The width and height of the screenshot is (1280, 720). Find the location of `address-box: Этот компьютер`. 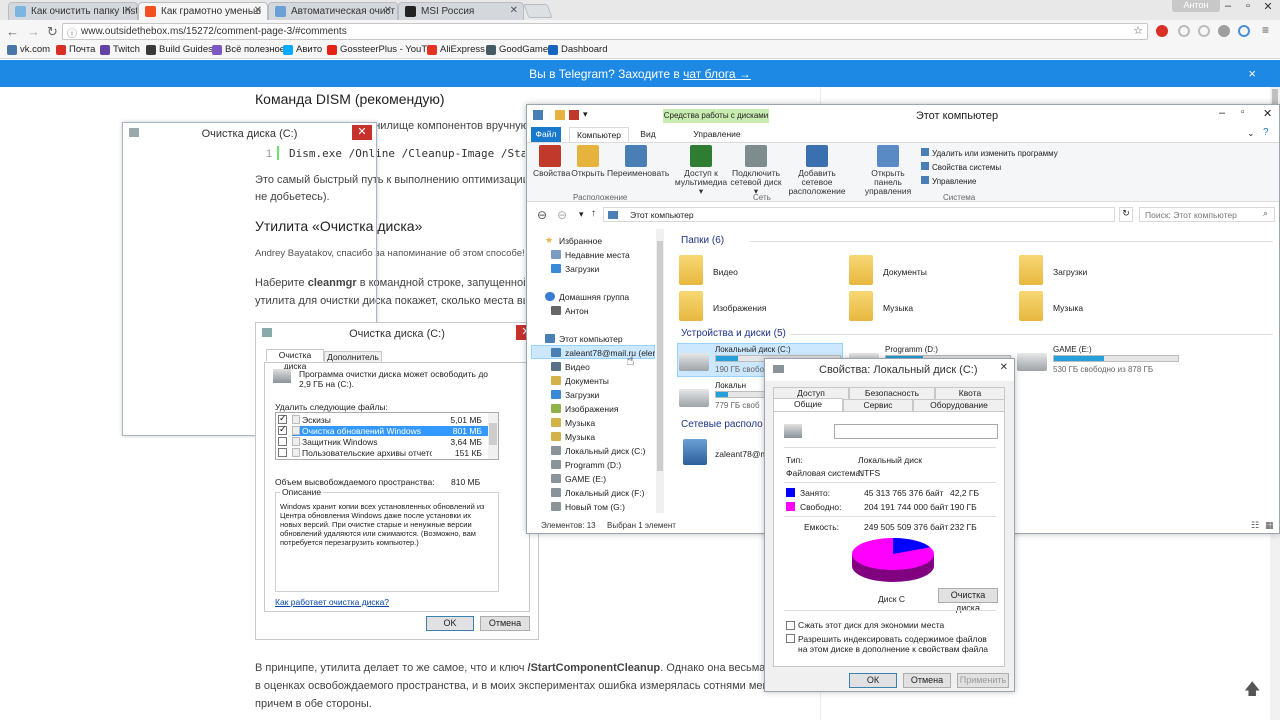

address-box: Этот компьютер is located at coordinates (859, 214).